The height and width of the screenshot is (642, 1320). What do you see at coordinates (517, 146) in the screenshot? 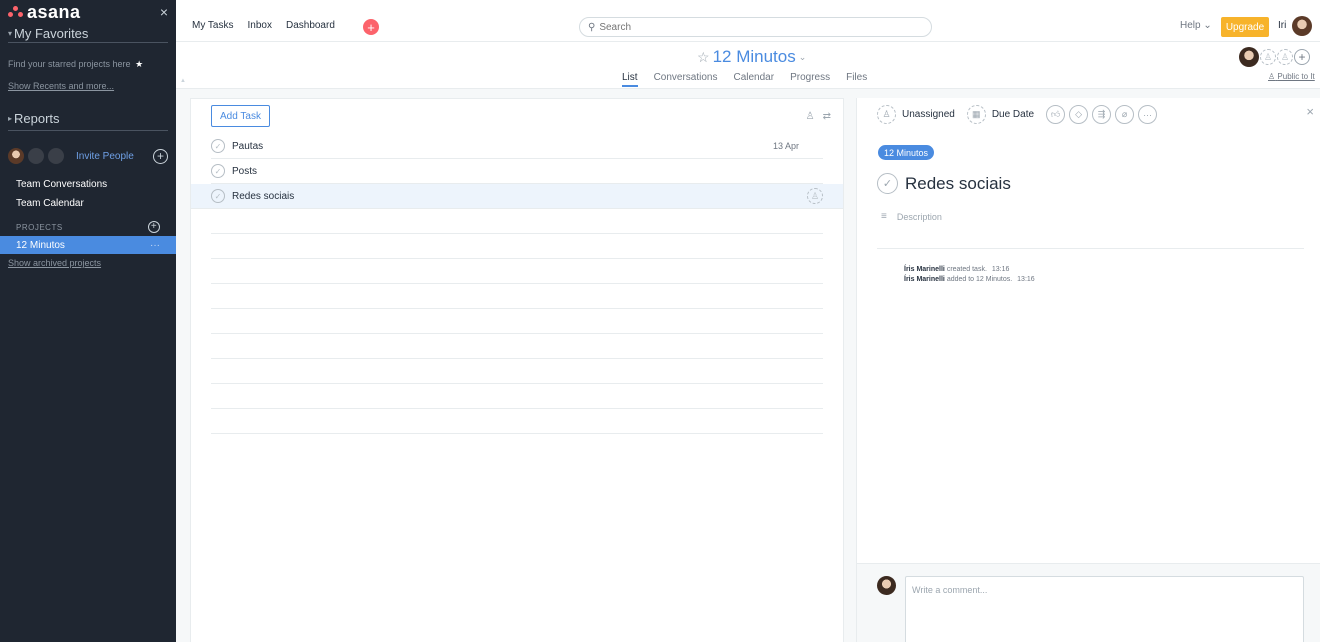
I see `task-row: ✓ Pautas 13 Apr` at bounding box center [517, 146].